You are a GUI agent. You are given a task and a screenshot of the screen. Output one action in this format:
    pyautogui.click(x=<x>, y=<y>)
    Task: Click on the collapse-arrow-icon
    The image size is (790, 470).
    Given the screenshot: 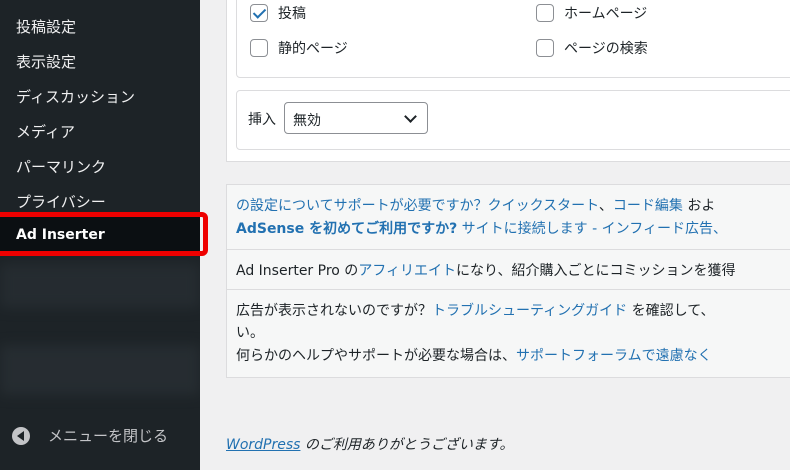 What is the action you would take?
    pyautogui.click(x=21, y=435)
    